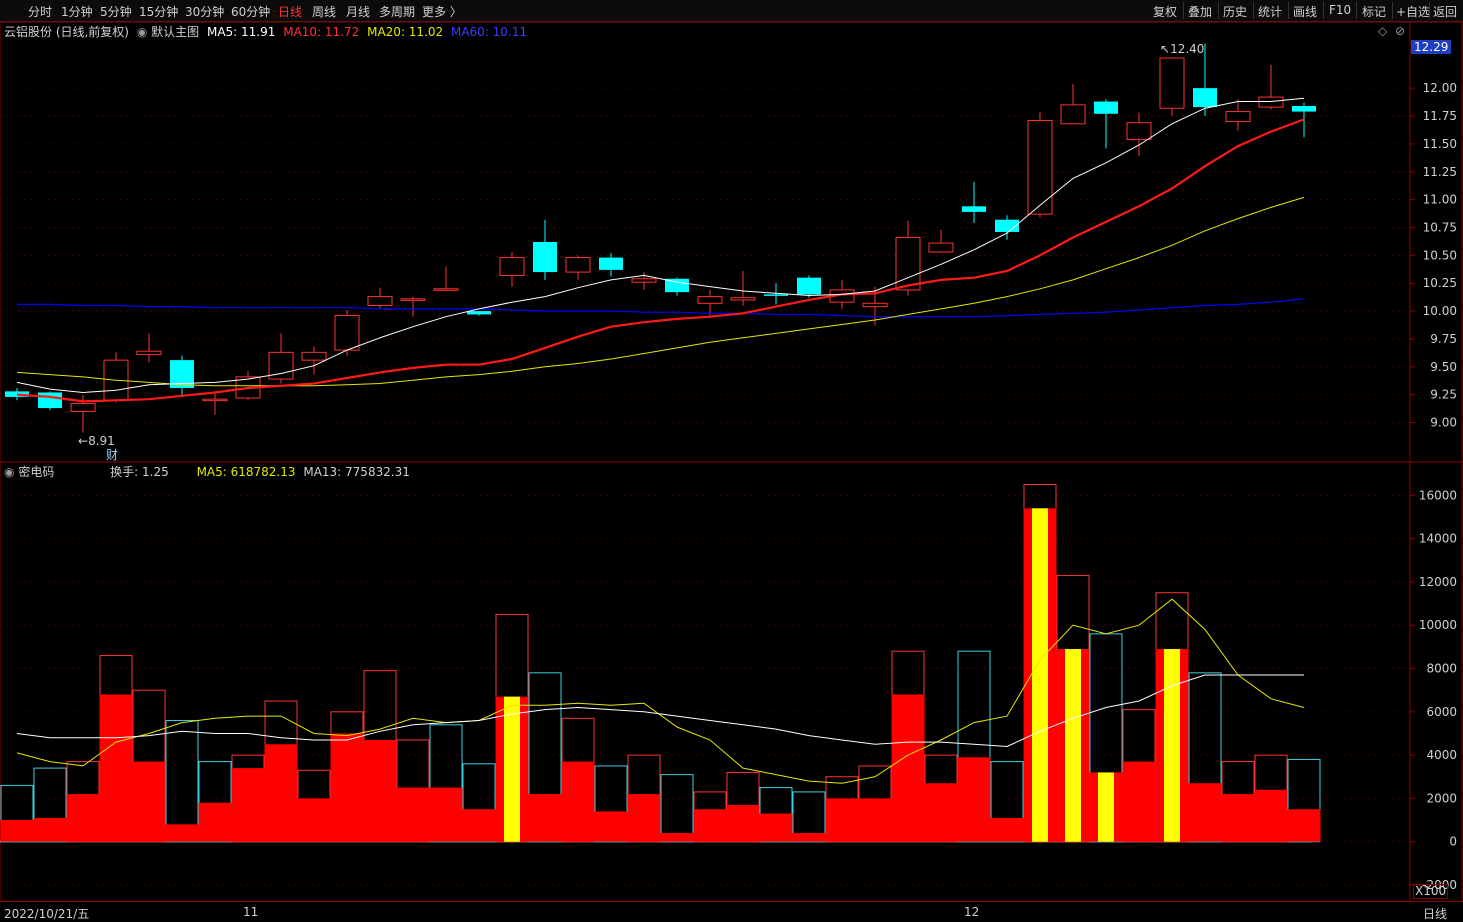  What do you see at coordinates (1400, 31) in the screenshot?
I see `cancel-icon: ⊘` at bounding box center [1400, 31].